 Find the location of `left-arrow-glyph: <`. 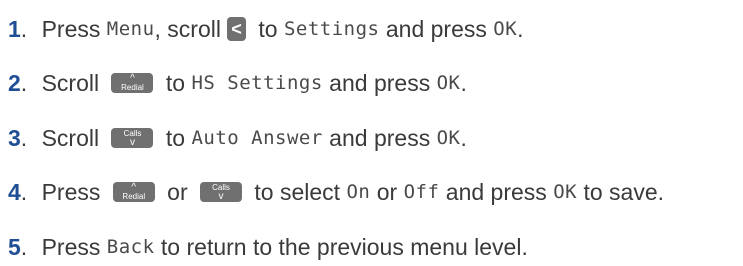

left-arrow-glyph: < is located at coordinates (236, 29).